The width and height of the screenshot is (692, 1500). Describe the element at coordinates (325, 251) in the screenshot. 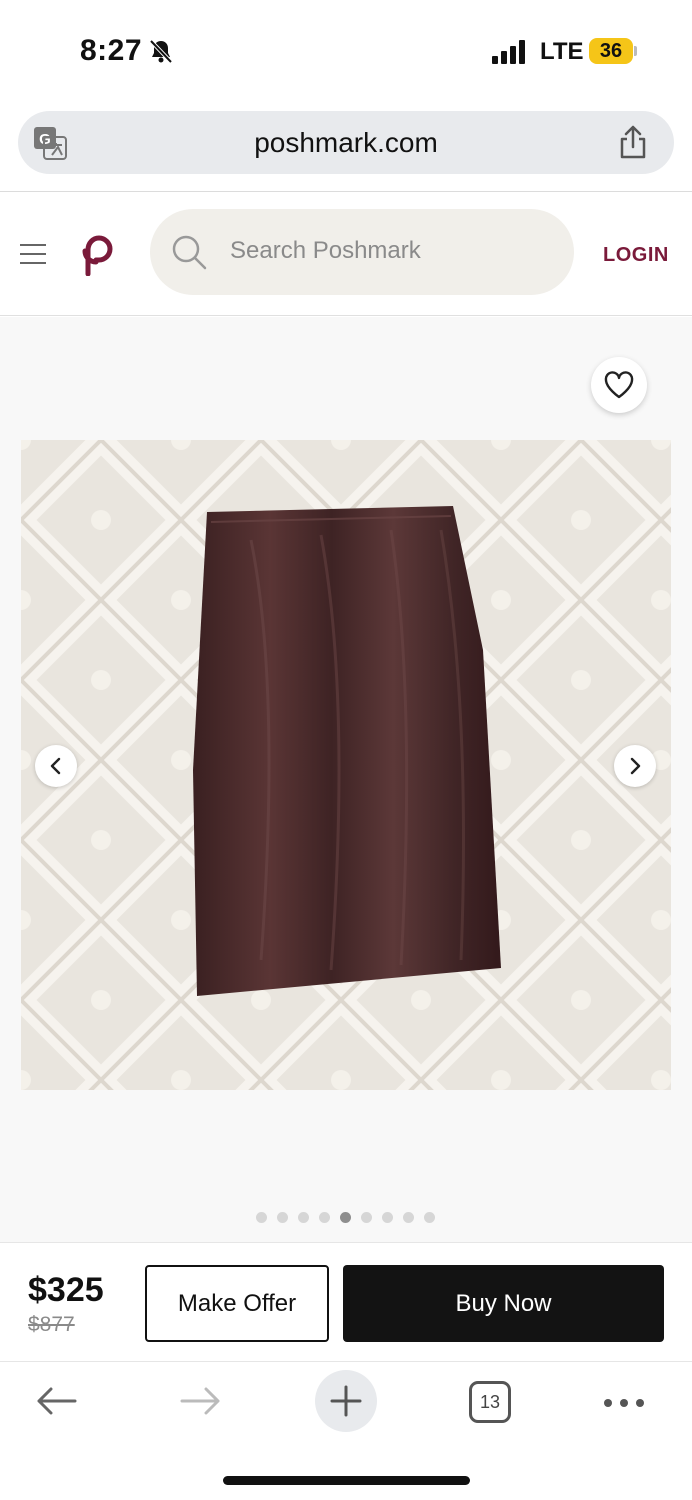

I see `search-placeholder: Search Poshmark` at that location.